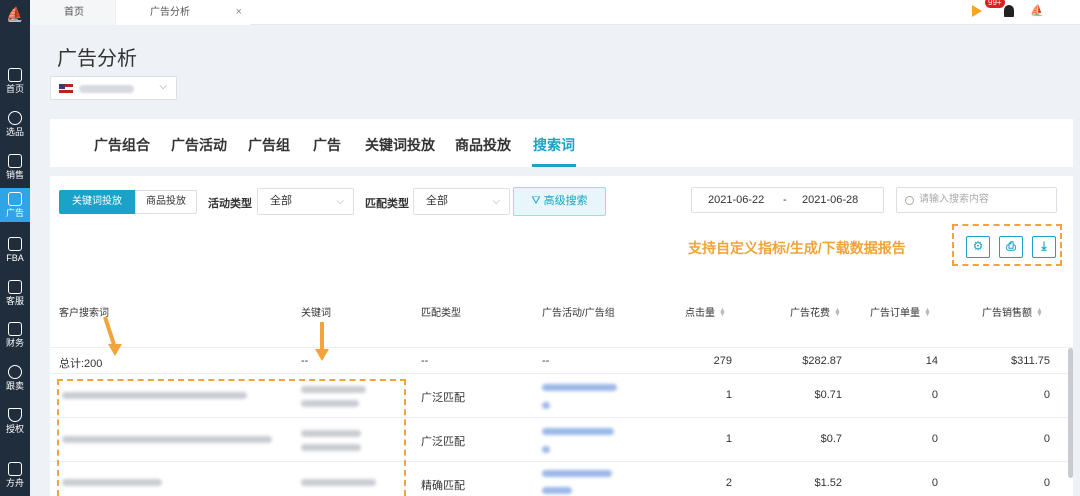  Describe the element at coordinates (483, 145) in the screenshot. I see `tab-product-targeting: 商品投放` at that location.